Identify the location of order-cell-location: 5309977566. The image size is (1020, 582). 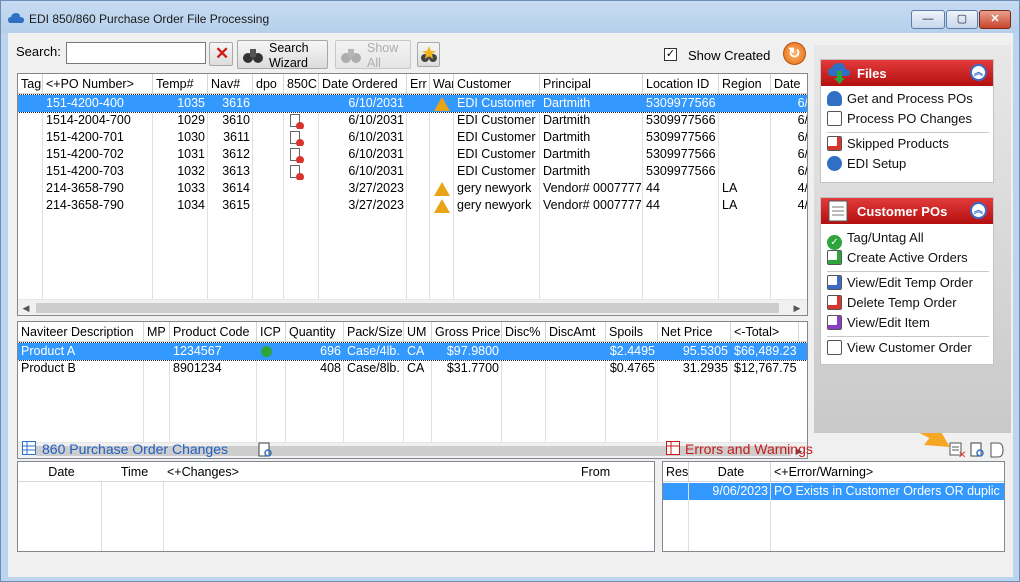
(681, 120).